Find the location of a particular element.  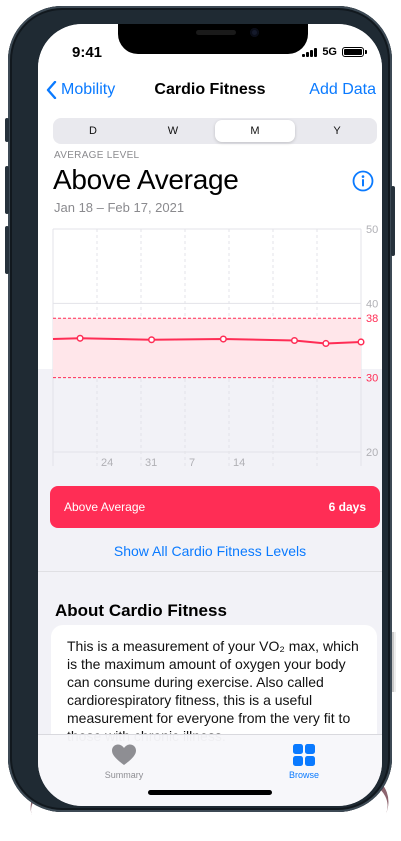

segment-week: W is located at coordinates (173, 131).